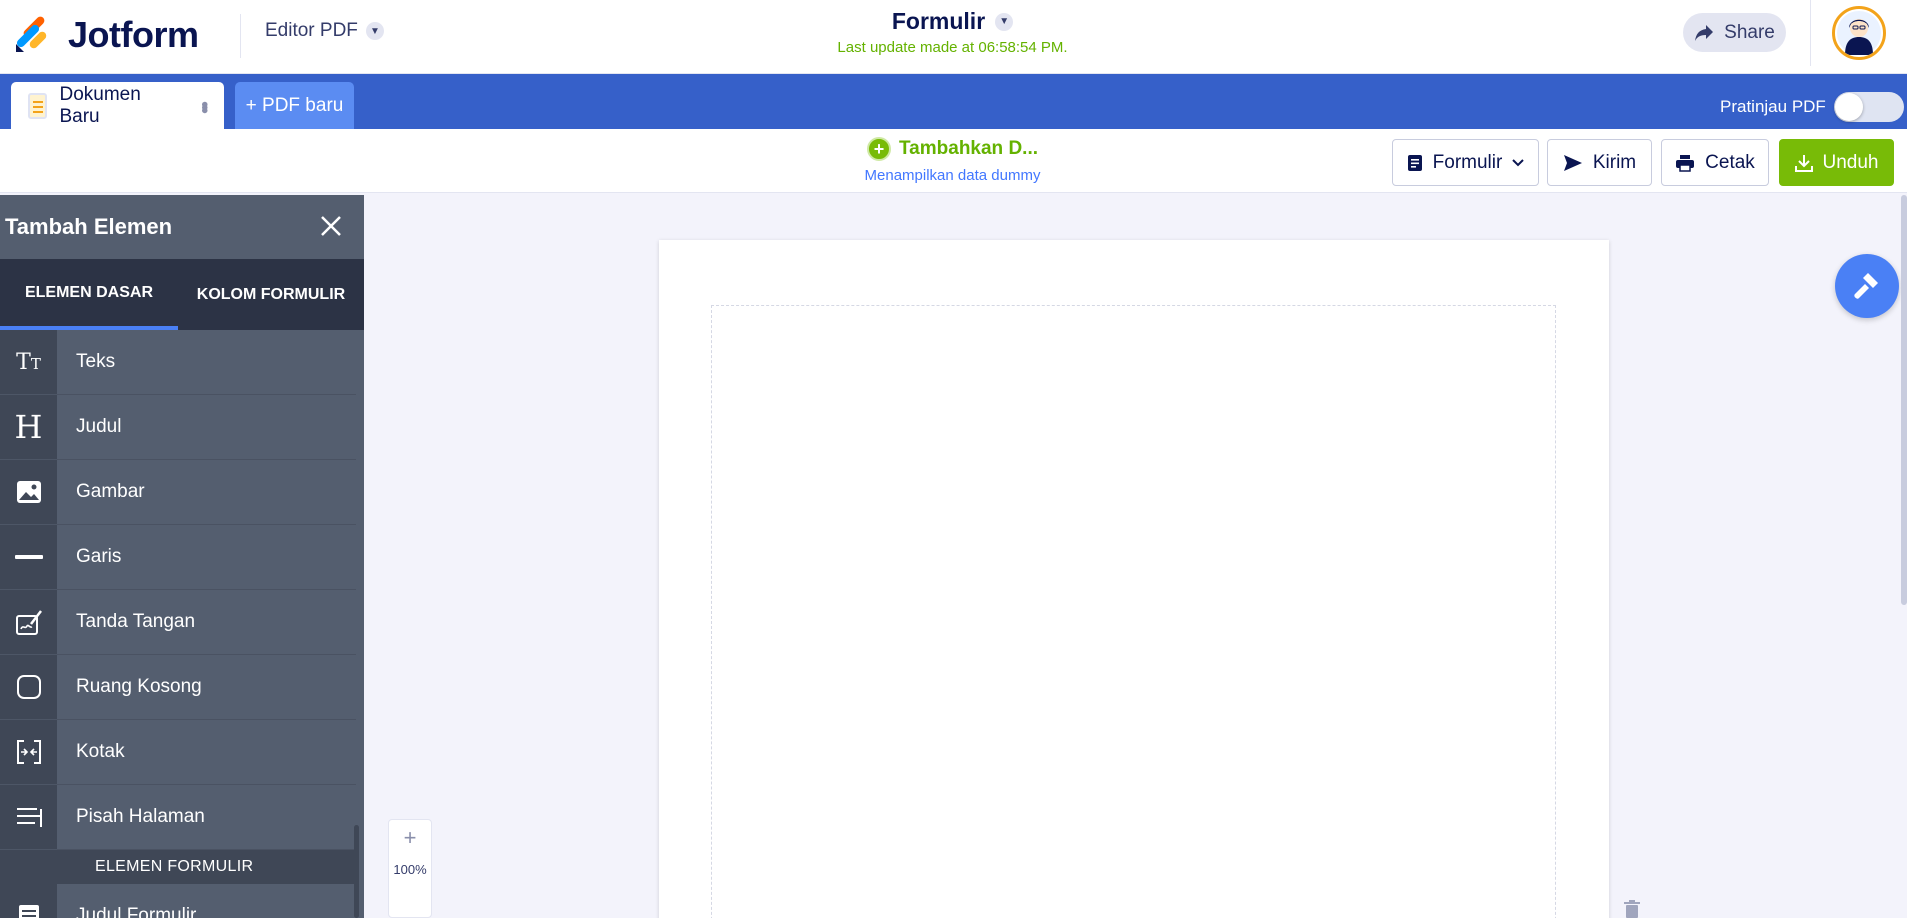  I want to click on signature-icon, so click(28, 622).